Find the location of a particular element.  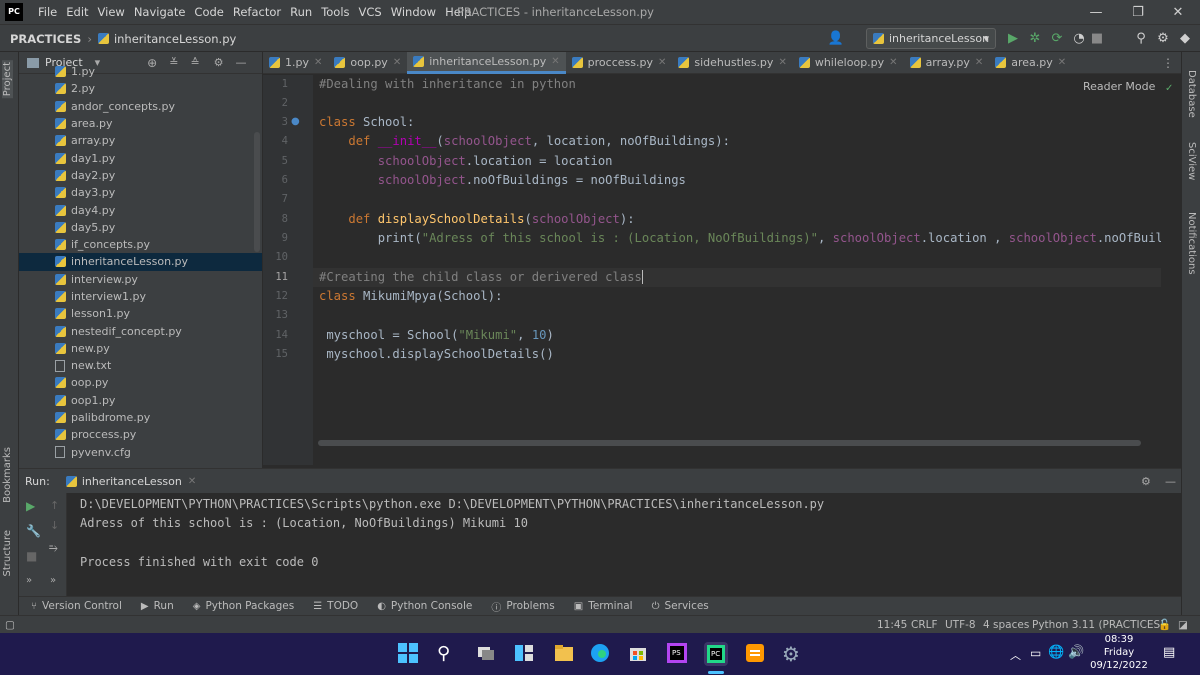

indent-setting: 4 spaces is located at coordinates (1006, 625).